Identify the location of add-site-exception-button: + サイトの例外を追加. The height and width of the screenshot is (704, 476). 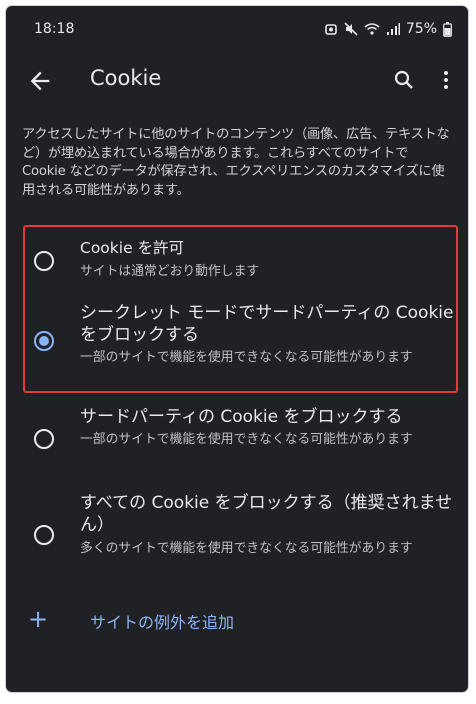
(237, 621).